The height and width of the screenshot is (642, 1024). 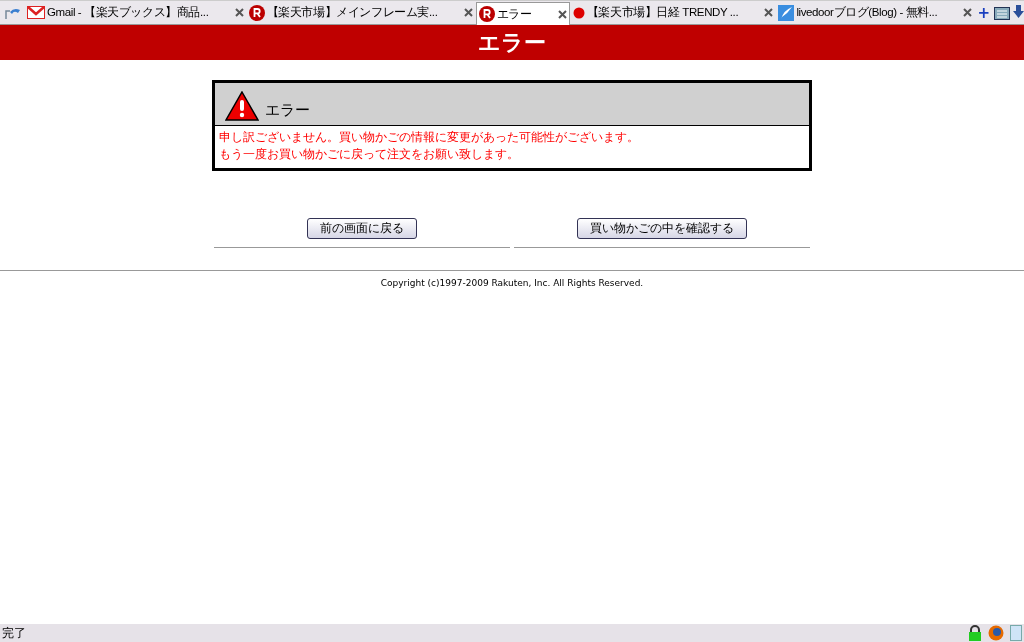 What do you see at coordinates (996, 633) in the screenshot?
I see `globe-icon` at bounding box center [996, 633].